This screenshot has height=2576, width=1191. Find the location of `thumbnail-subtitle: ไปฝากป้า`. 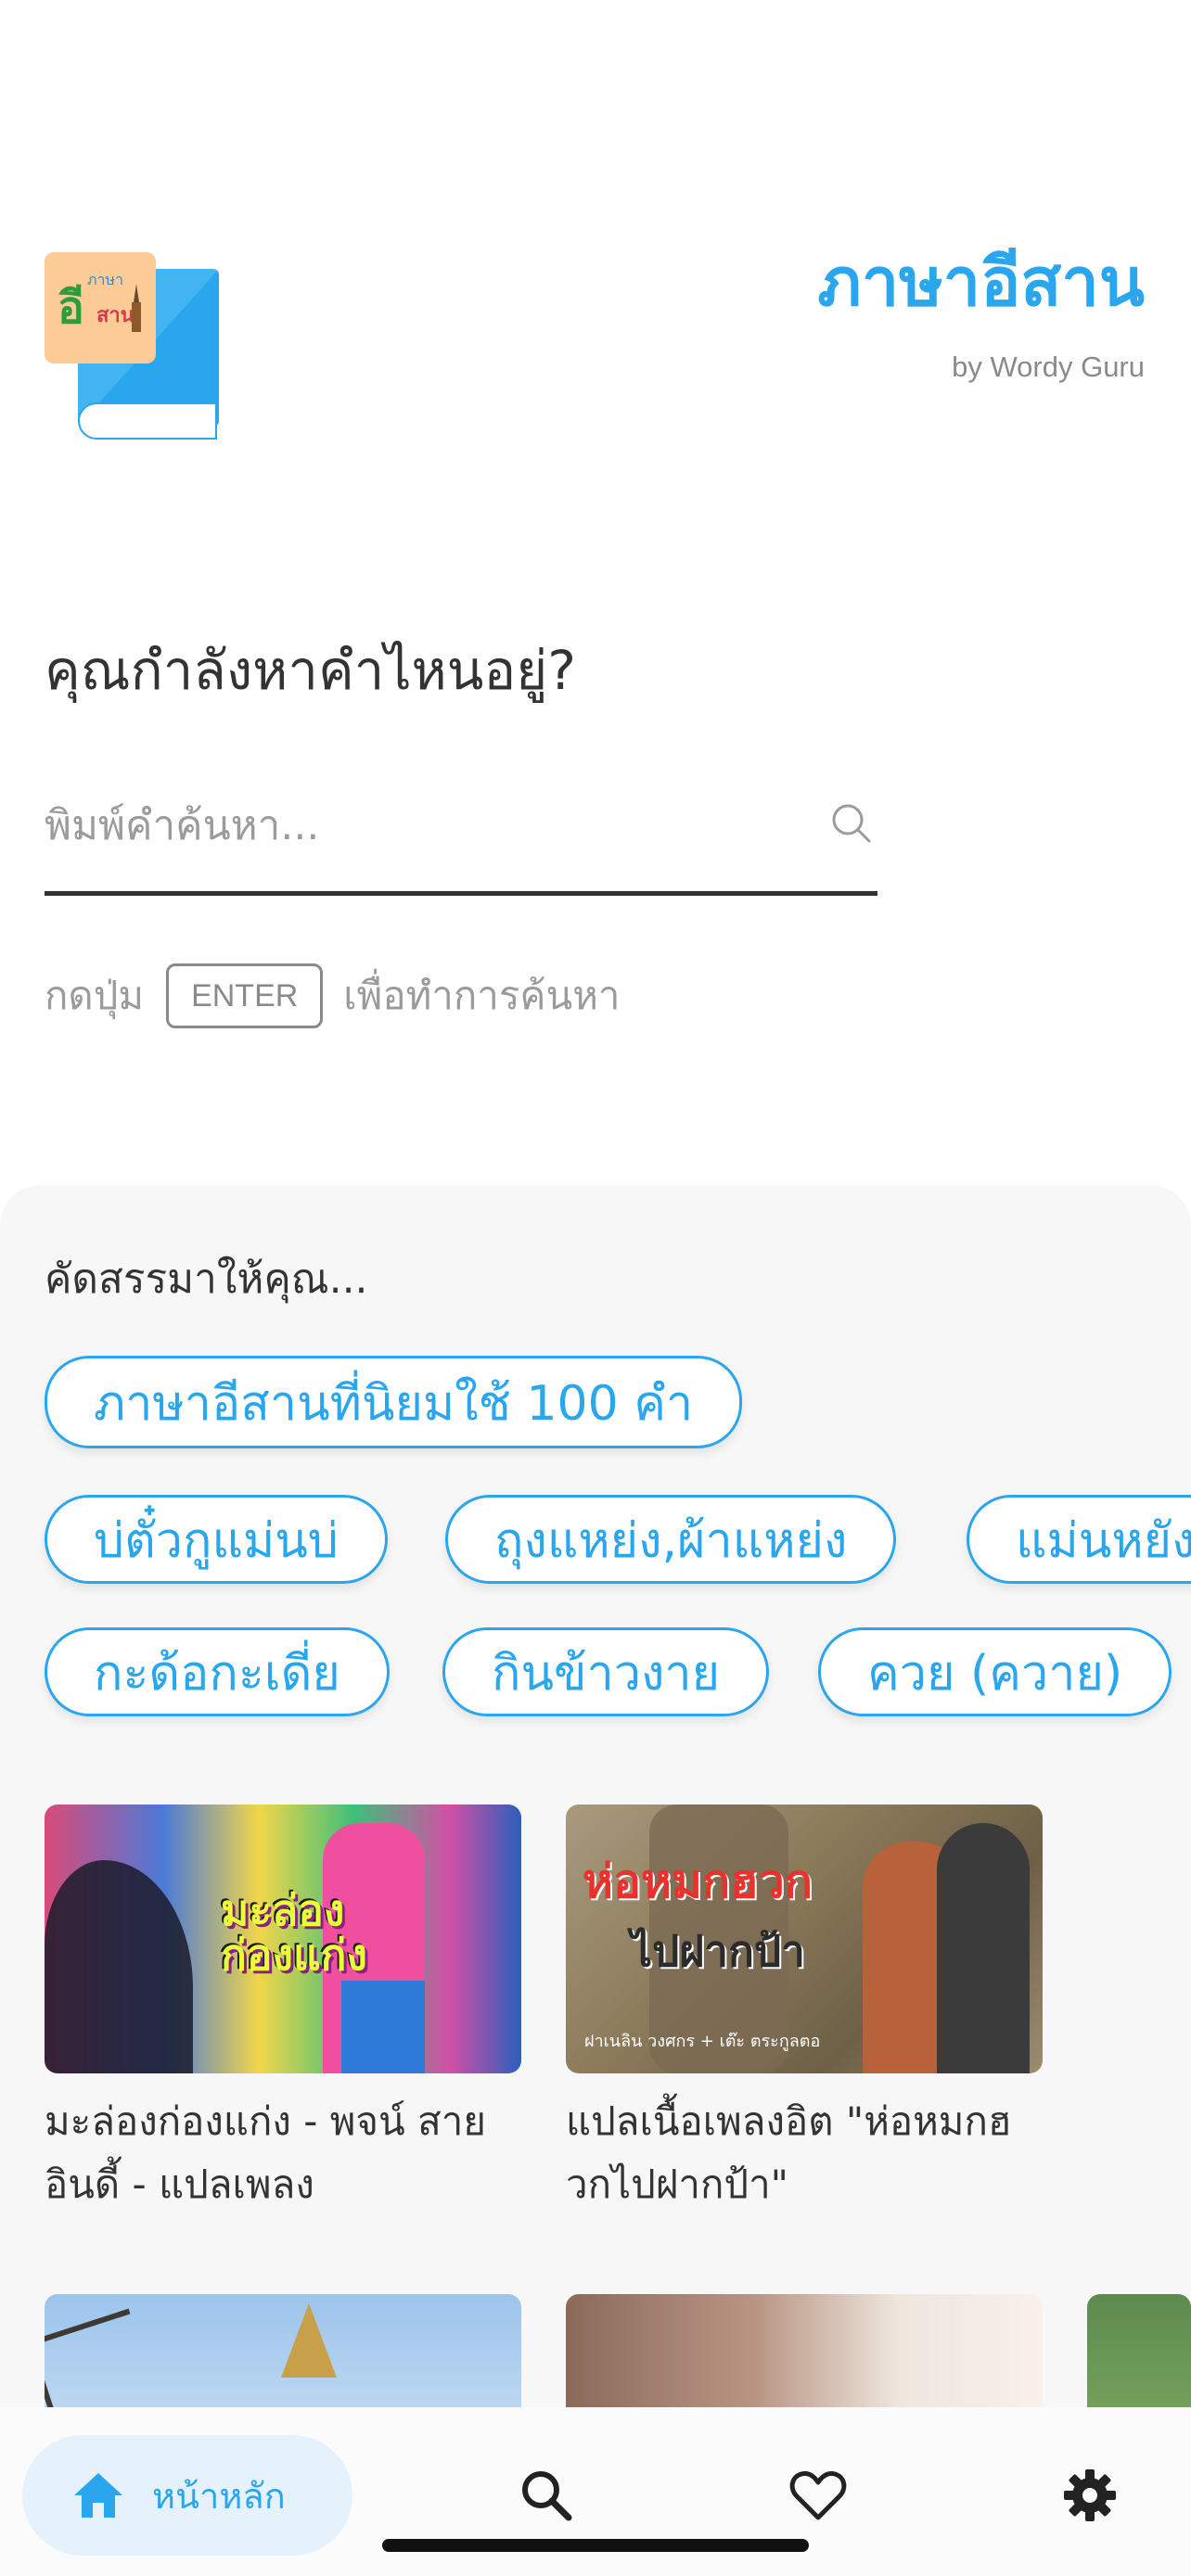

thumbnail-subtitle: ไปฝากป้า is located at coordinates (718, 1951).